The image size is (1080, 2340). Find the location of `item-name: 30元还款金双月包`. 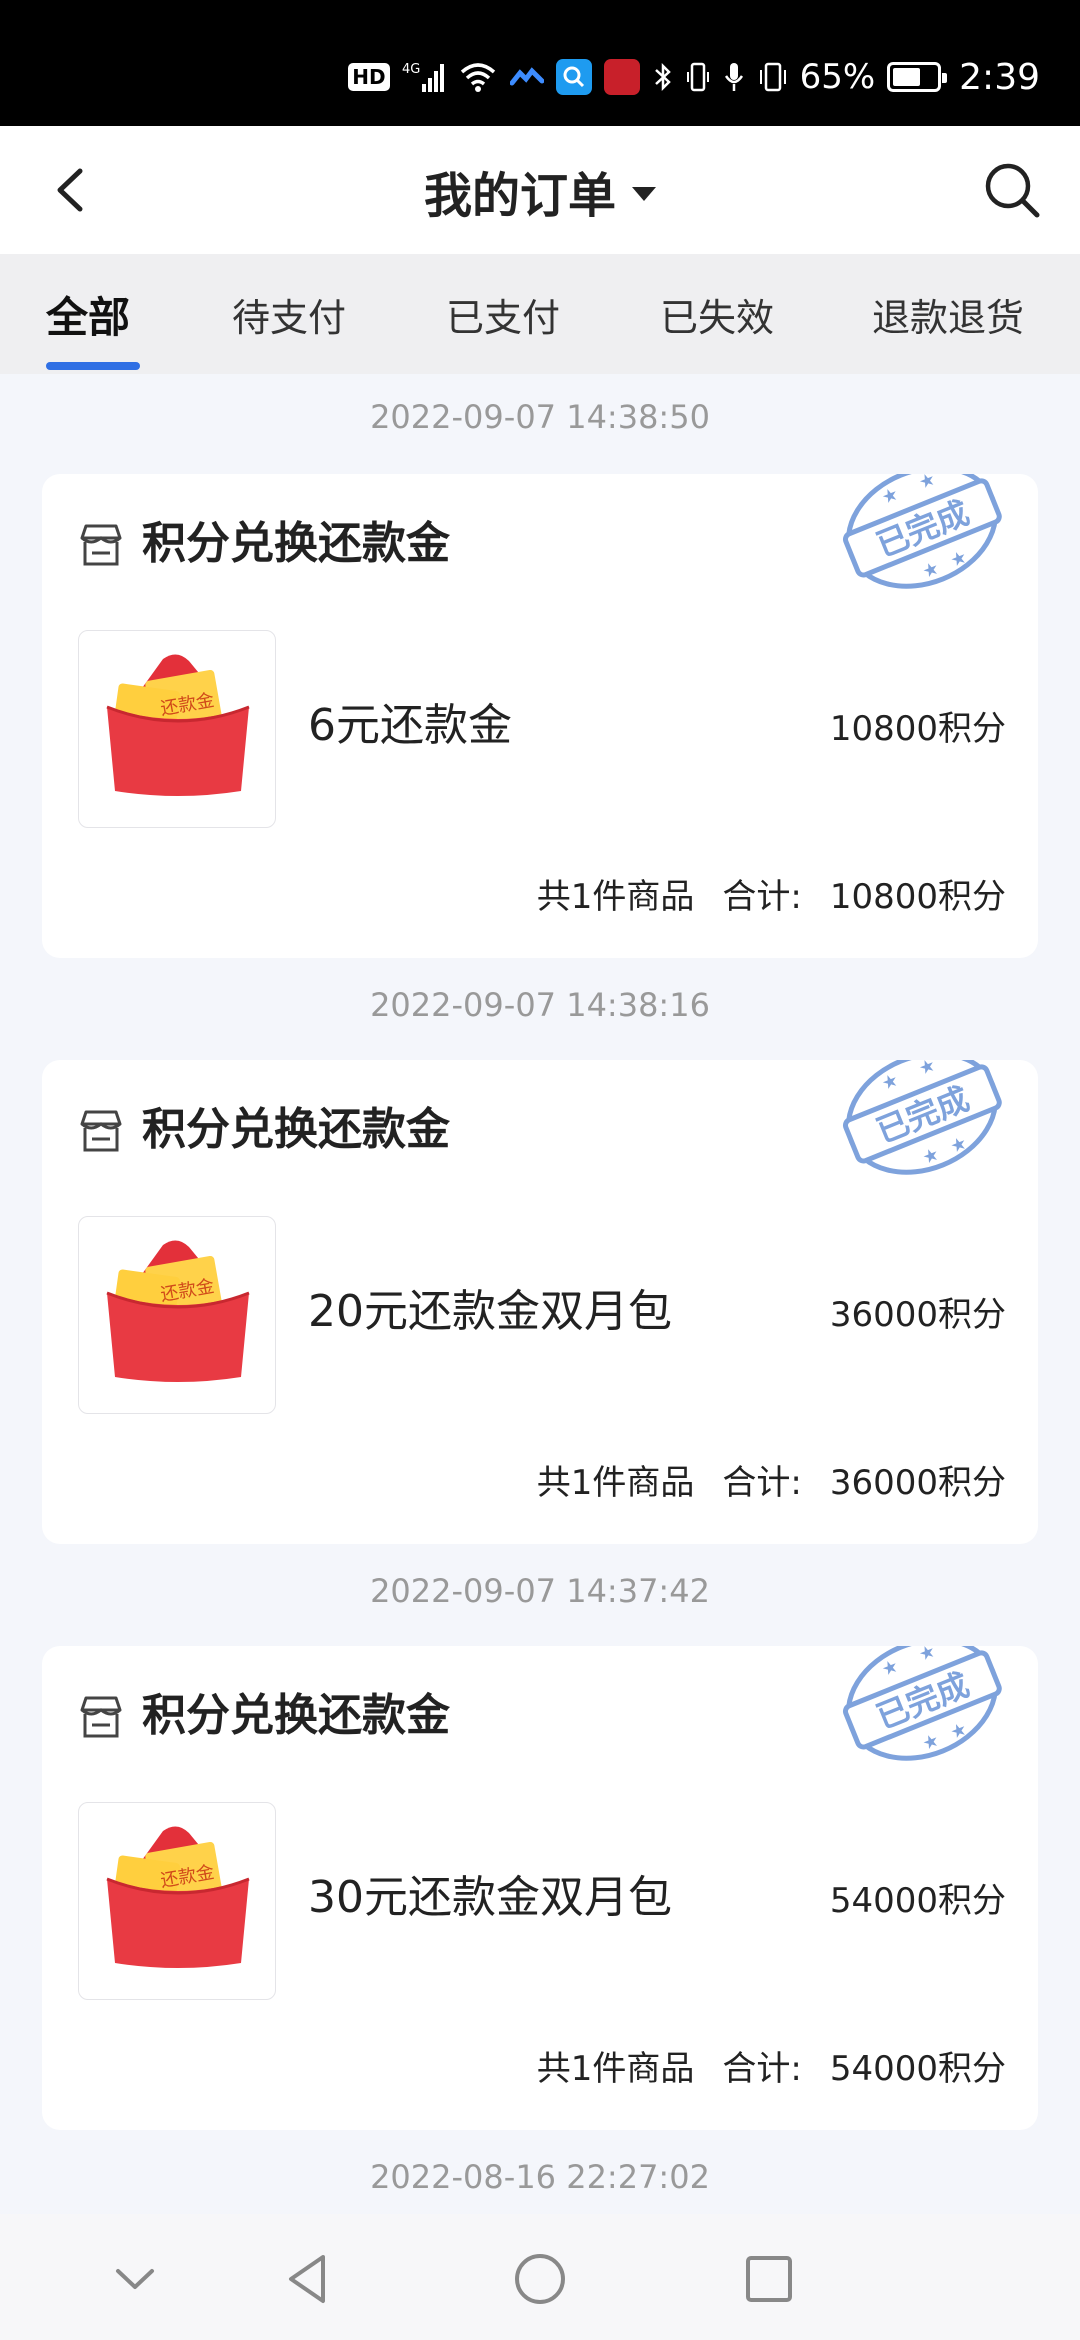

item-name: 30元还款金双月包 is located at coordinates (490, 1897).